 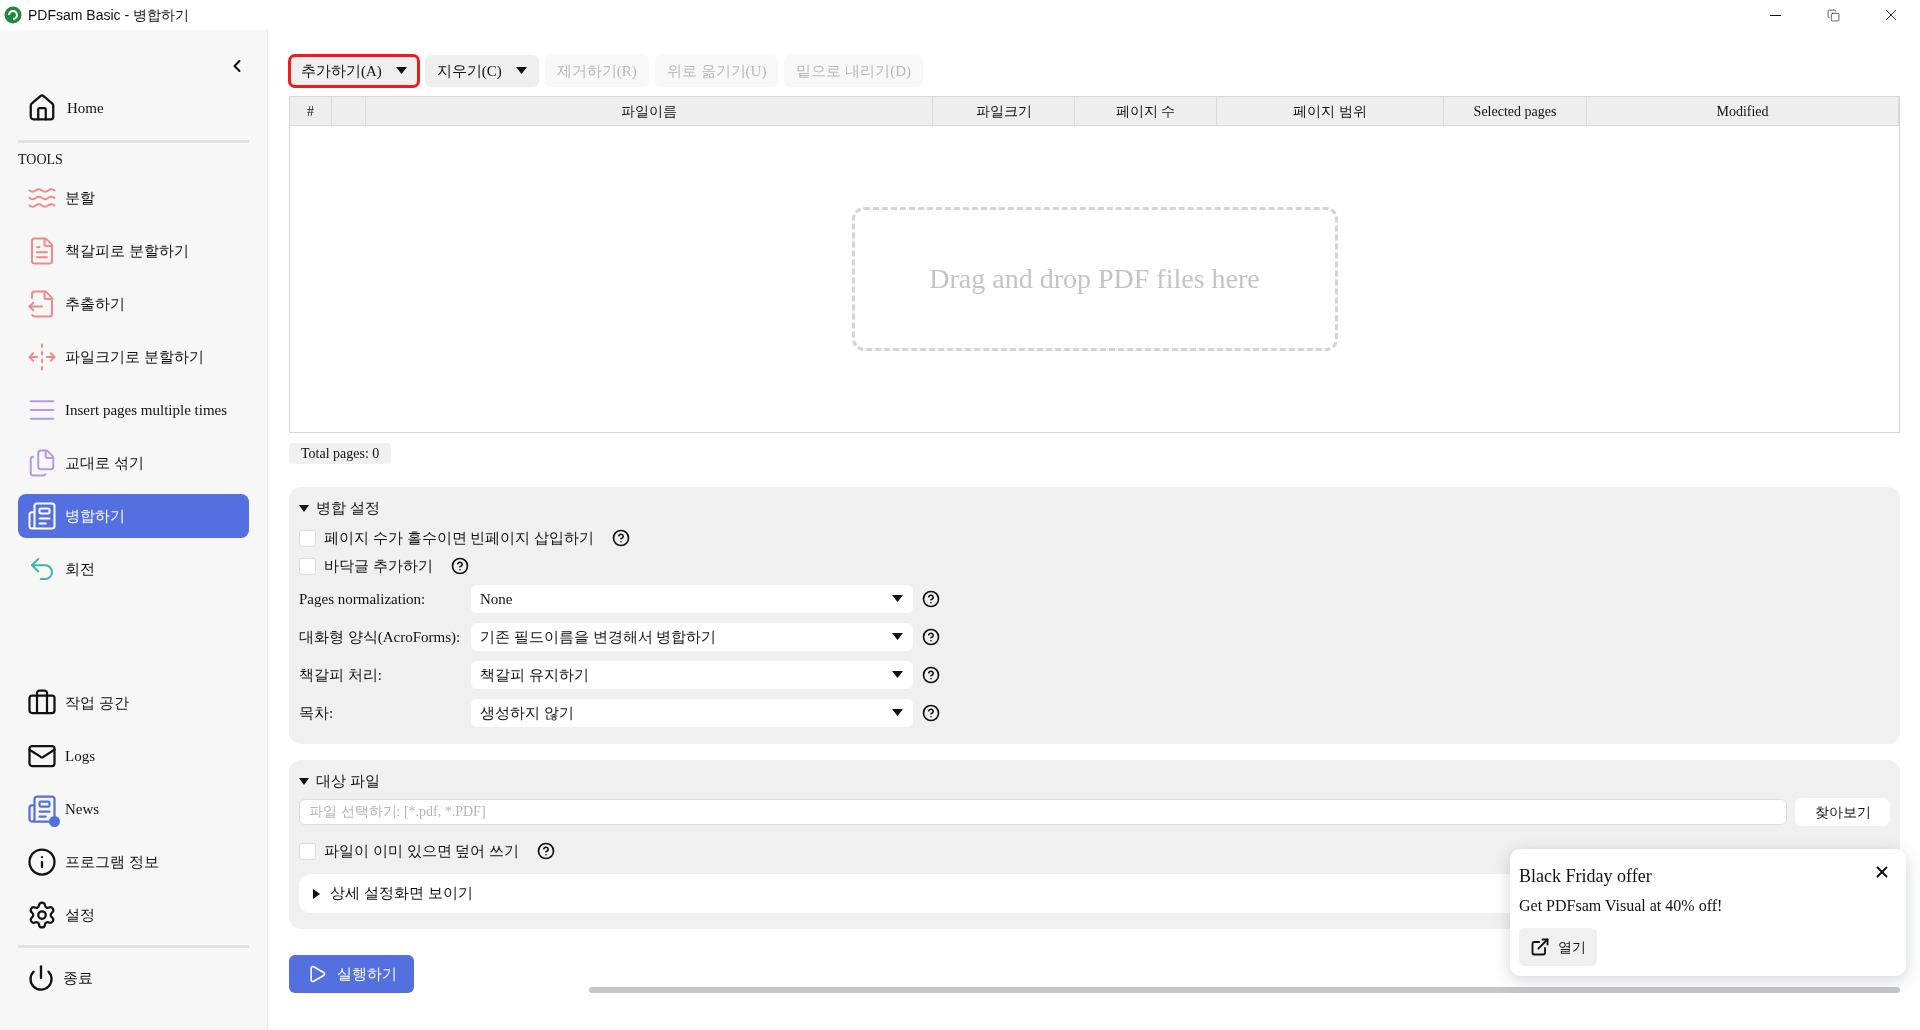 I want to click on checkbox-label: 파일이 이미 있으면 덮어 쓰기, so click(x=421, y=851).